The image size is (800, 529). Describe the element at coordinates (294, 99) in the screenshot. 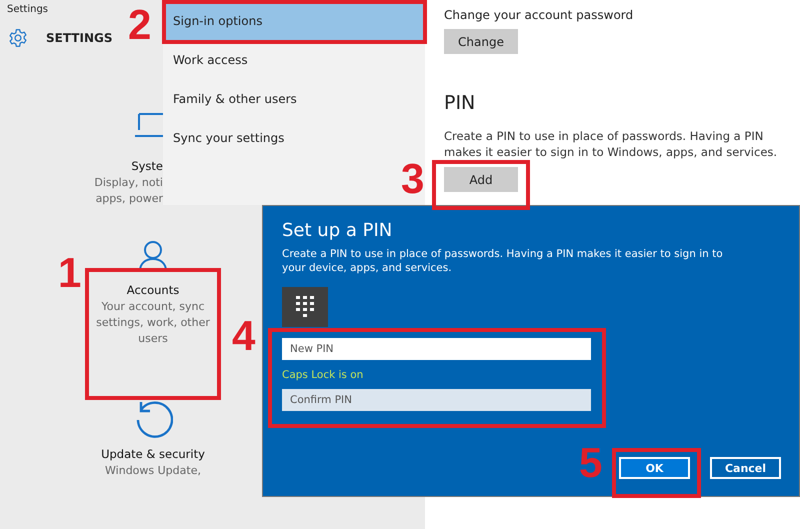

I see `menu-item: Family & other users` at that location.